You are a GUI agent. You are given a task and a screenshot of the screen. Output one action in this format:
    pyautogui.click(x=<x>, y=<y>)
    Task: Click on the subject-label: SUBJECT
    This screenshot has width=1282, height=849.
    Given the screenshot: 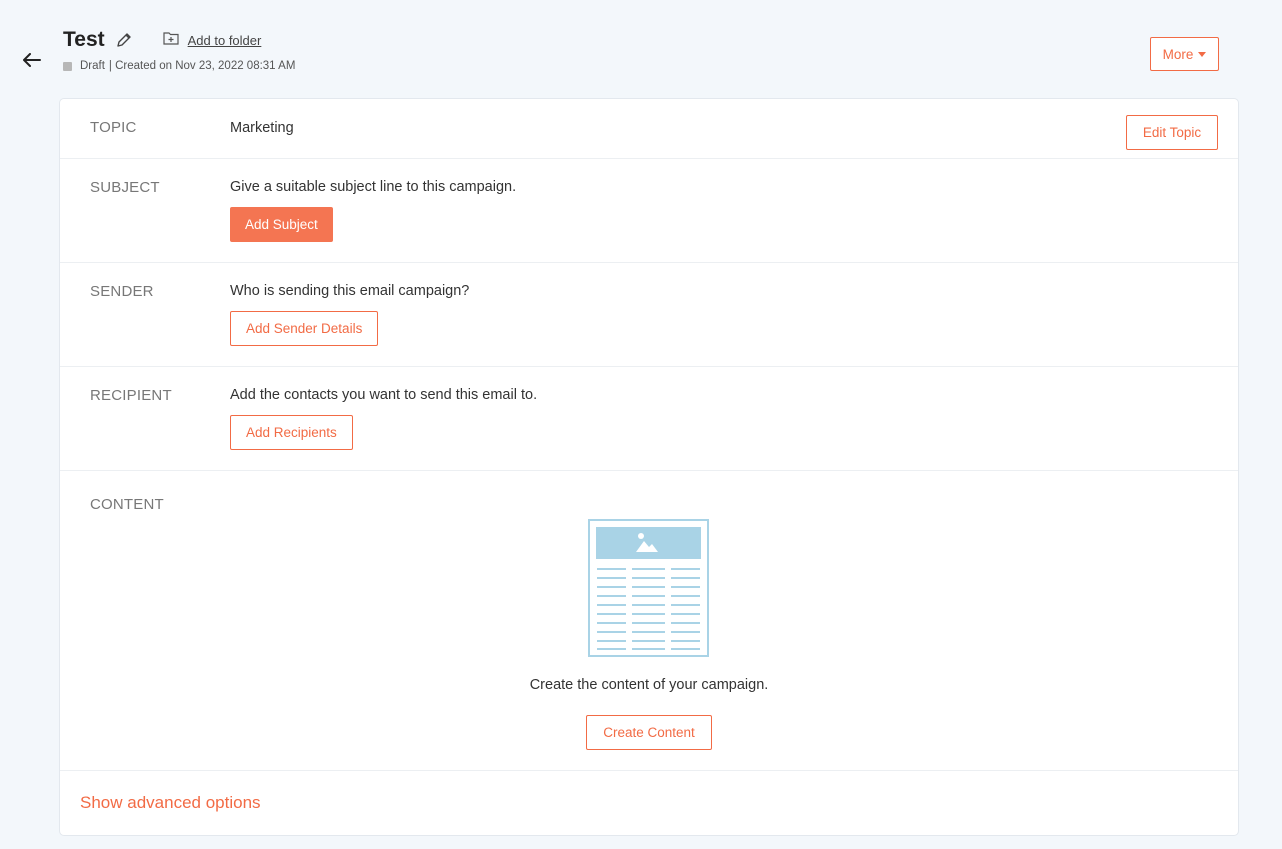 What is the action you would take?
    pyautogui.click(x=125, y=187)
    